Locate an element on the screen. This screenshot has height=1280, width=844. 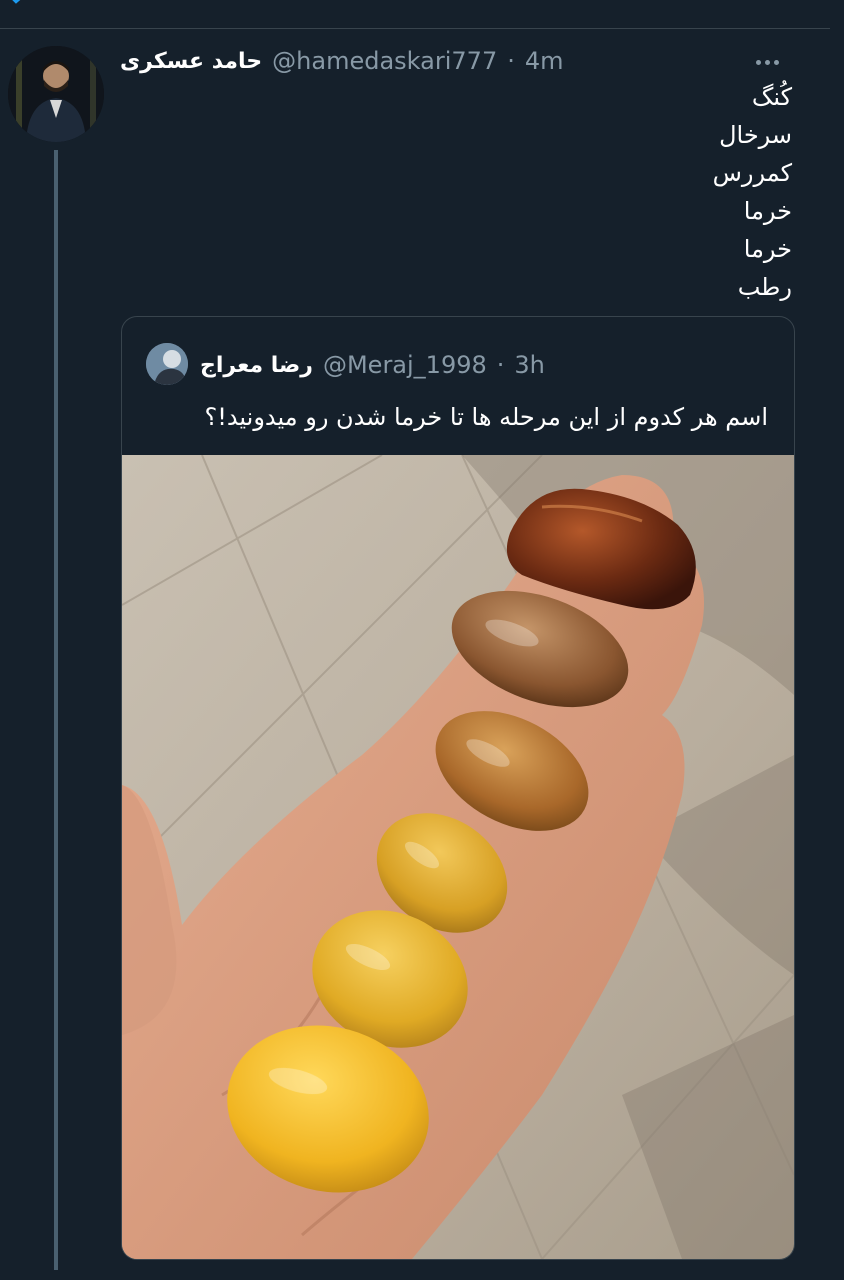
quoted-tweet-time: 3h is located at coordinates (529, 365).